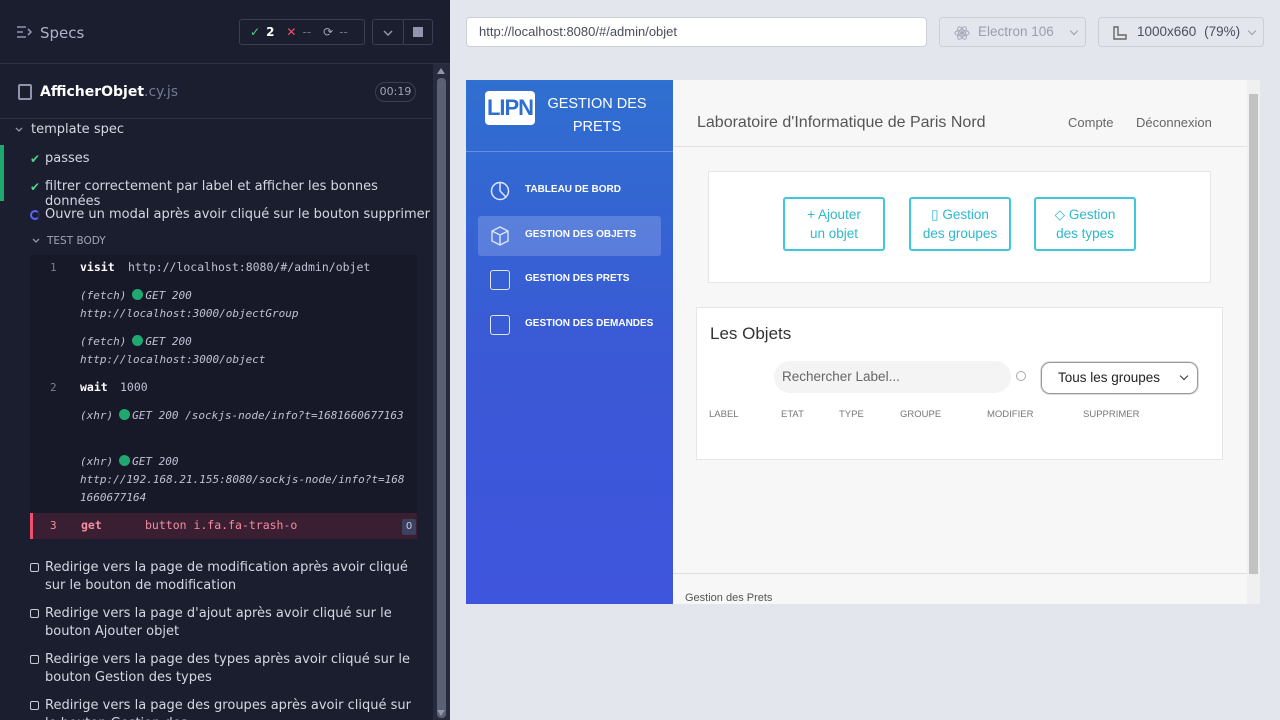 This screenshot has width=1280, height=720. What do you see at coordinates (441, 398) in the screenshot?
I see `scroll-thumb` at bounding box center [441, 398].